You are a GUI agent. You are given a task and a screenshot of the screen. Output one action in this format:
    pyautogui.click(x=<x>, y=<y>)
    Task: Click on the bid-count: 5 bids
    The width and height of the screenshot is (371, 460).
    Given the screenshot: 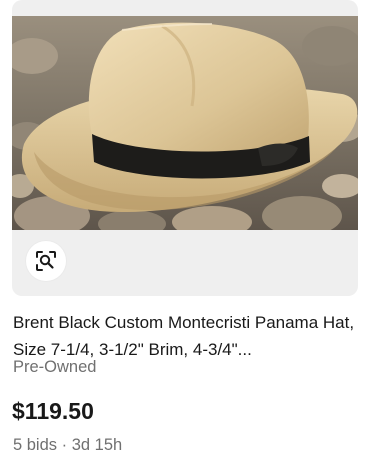 What is the action you would take?
    pyautogui.click(x=35, y=445)
    